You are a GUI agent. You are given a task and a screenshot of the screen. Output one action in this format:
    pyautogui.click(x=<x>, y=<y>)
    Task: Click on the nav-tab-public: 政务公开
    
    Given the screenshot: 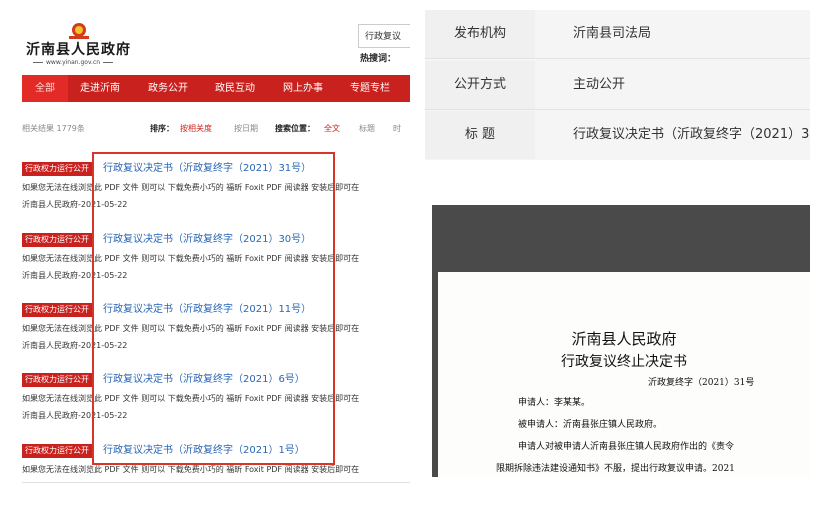 What is the action you would take?
    pyautogui.click(x=168, y=88)
    